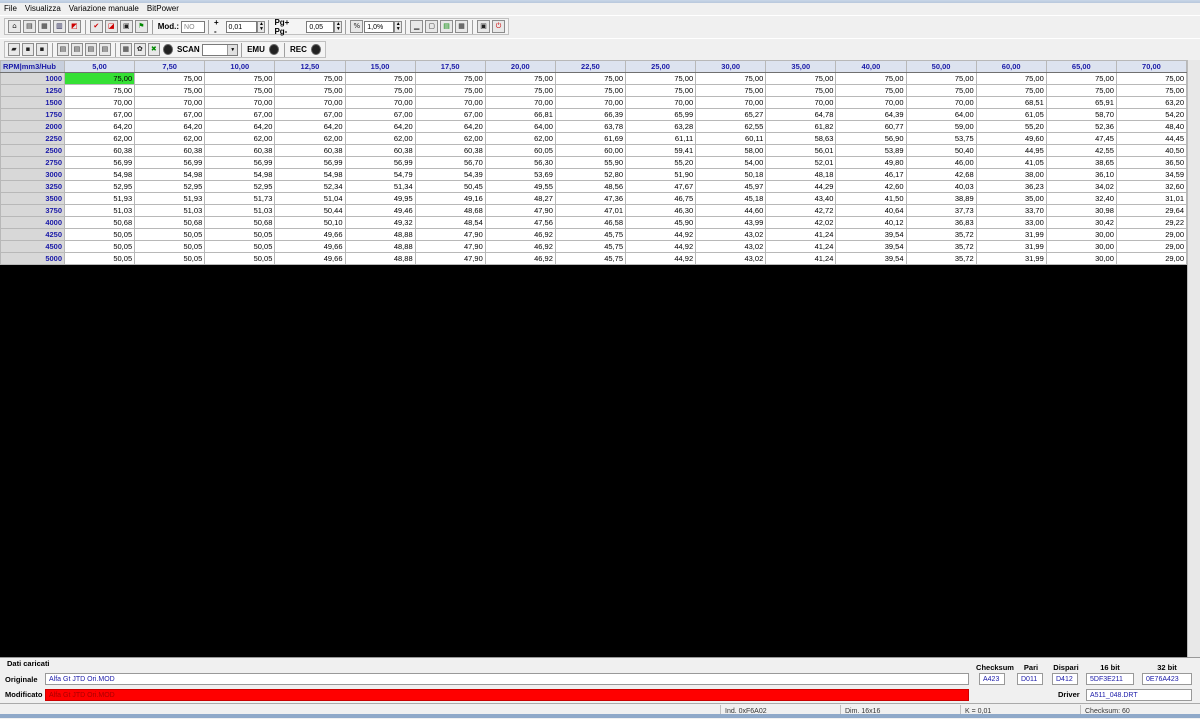  I want to click on rec-toggle-icon, so click(316, 49).